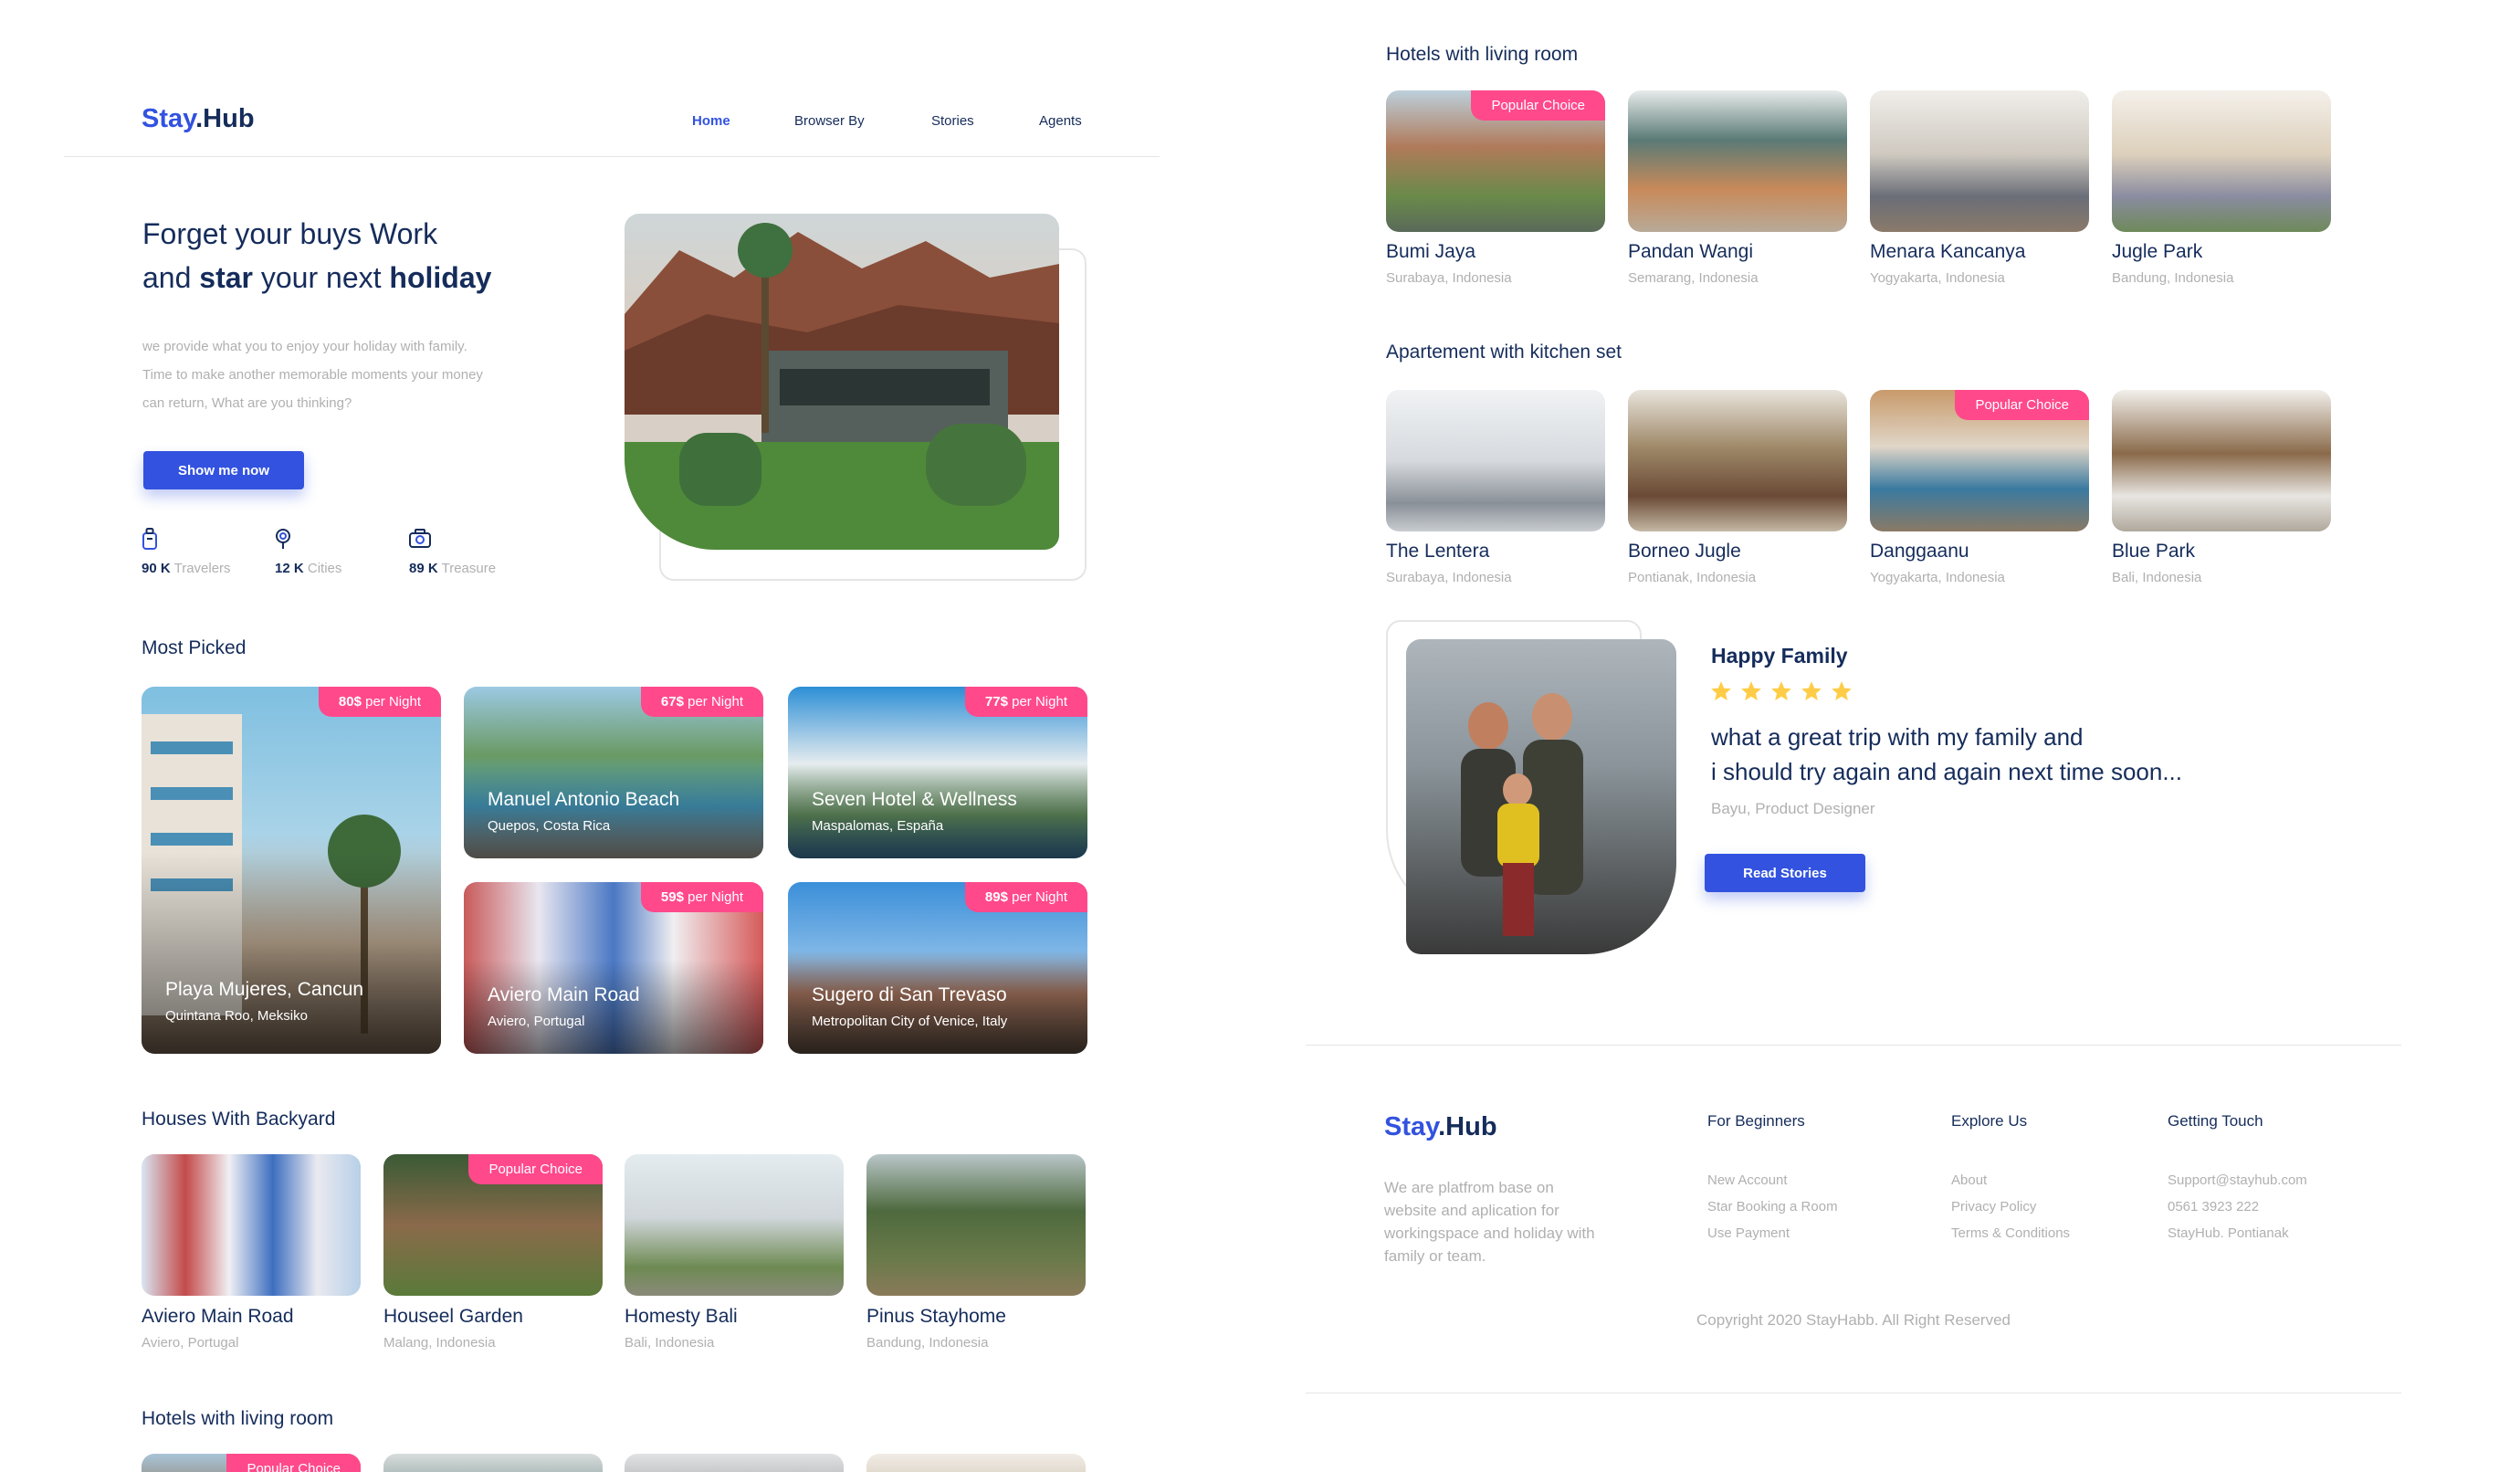 Image resolution: width=2520 pixels, height=1472 pixels. What do you see at coordinates (1025, 702) in the screenshot?
I see `price-tag: 77$ per Night` at bounding box center [1025, 702].